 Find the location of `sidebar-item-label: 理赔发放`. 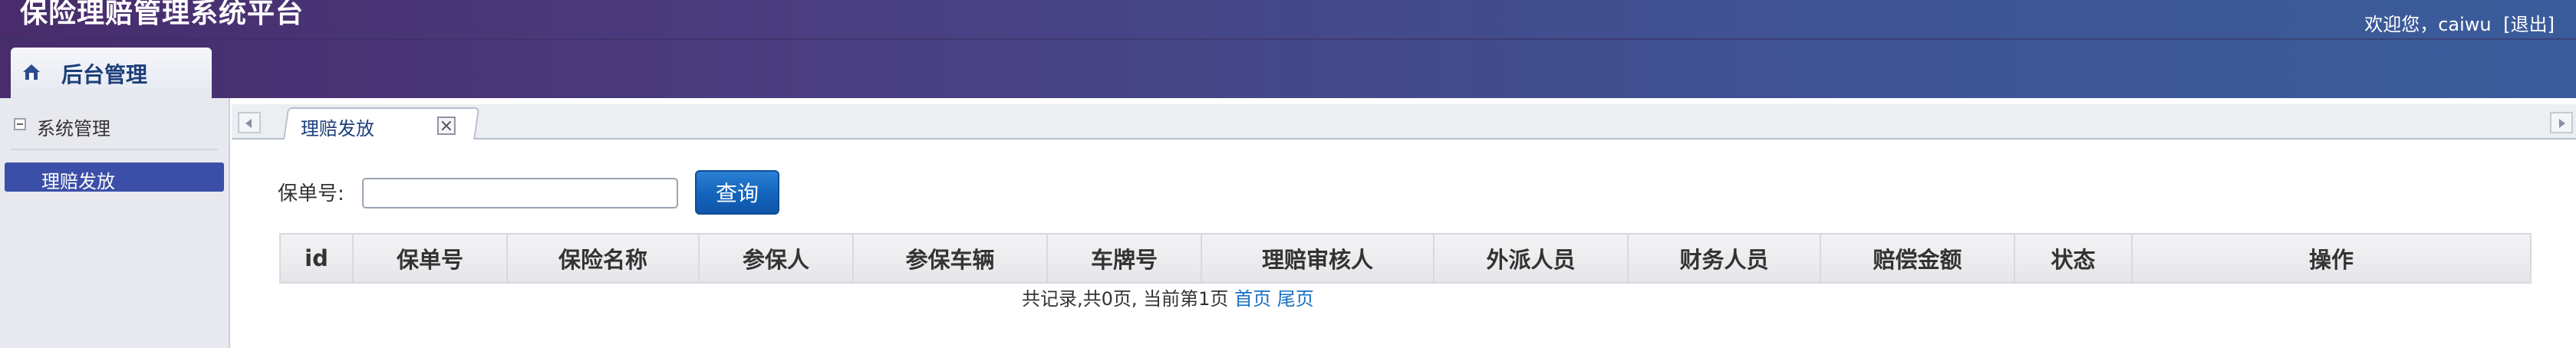

sidebar-item-label: 理赔发放 is located at coordinates (78, 181).